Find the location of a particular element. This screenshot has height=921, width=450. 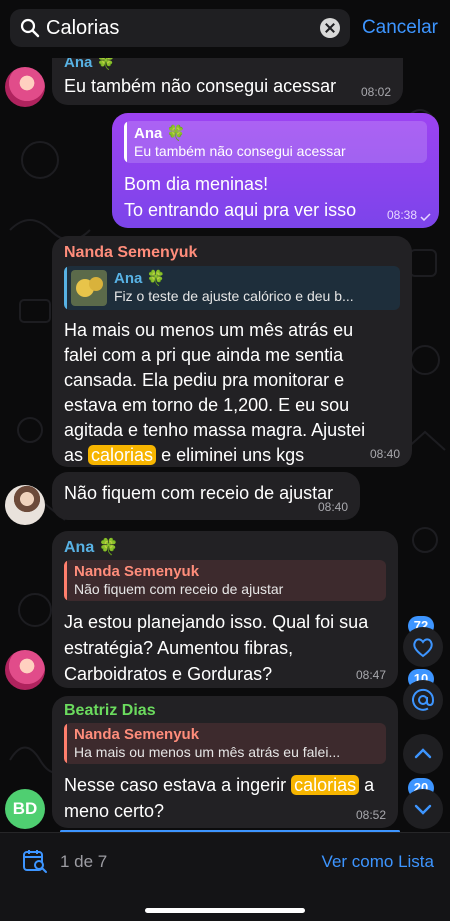

message-text-line: cansada. Ela pediu pra monitorar e is located at coordinates (204, 380).